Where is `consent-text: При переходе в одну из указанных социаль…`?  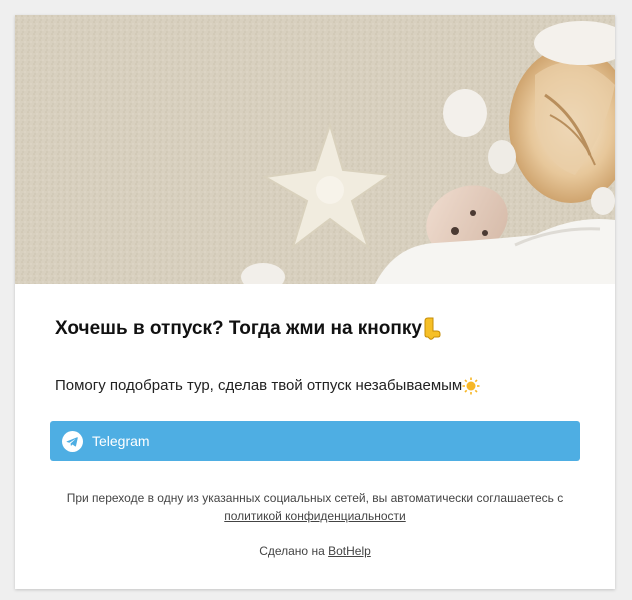 consent-text: При переходе в одну из указанных социаль… is located at coordinates (315, 498).